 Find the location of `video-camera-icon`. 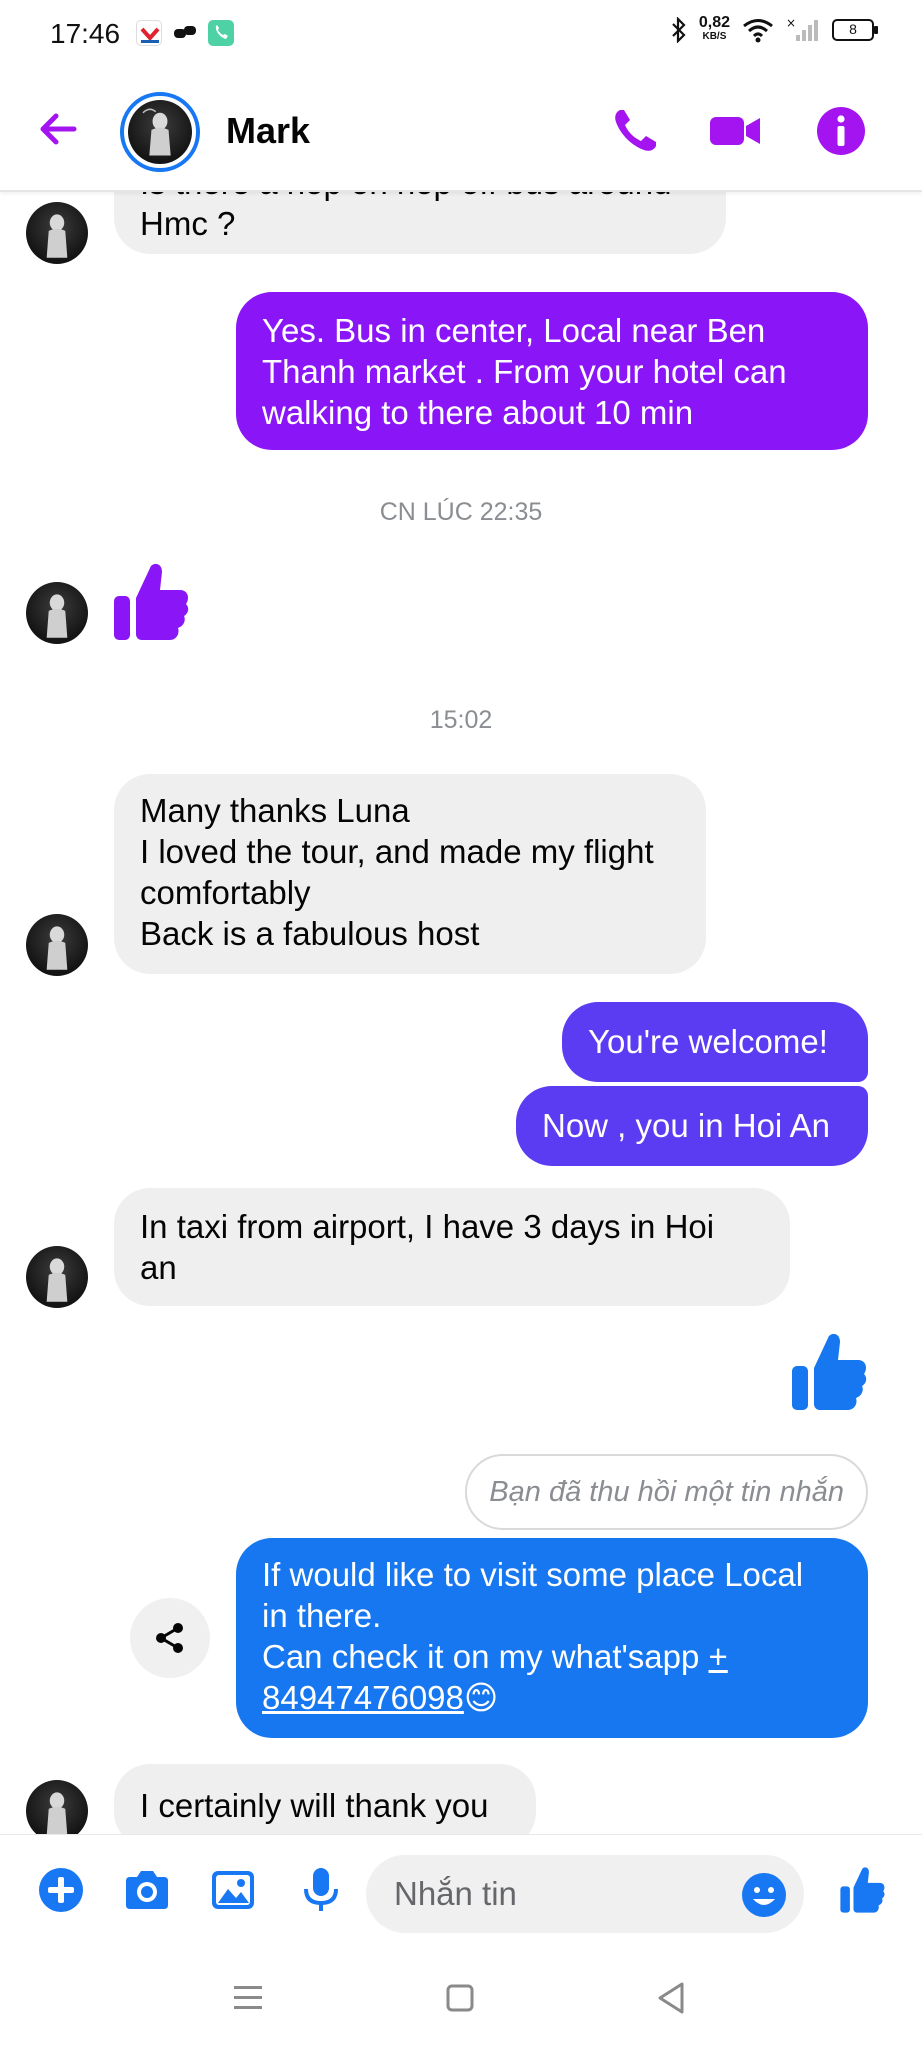

video-camera-icon is located at coordinates (735, 131).